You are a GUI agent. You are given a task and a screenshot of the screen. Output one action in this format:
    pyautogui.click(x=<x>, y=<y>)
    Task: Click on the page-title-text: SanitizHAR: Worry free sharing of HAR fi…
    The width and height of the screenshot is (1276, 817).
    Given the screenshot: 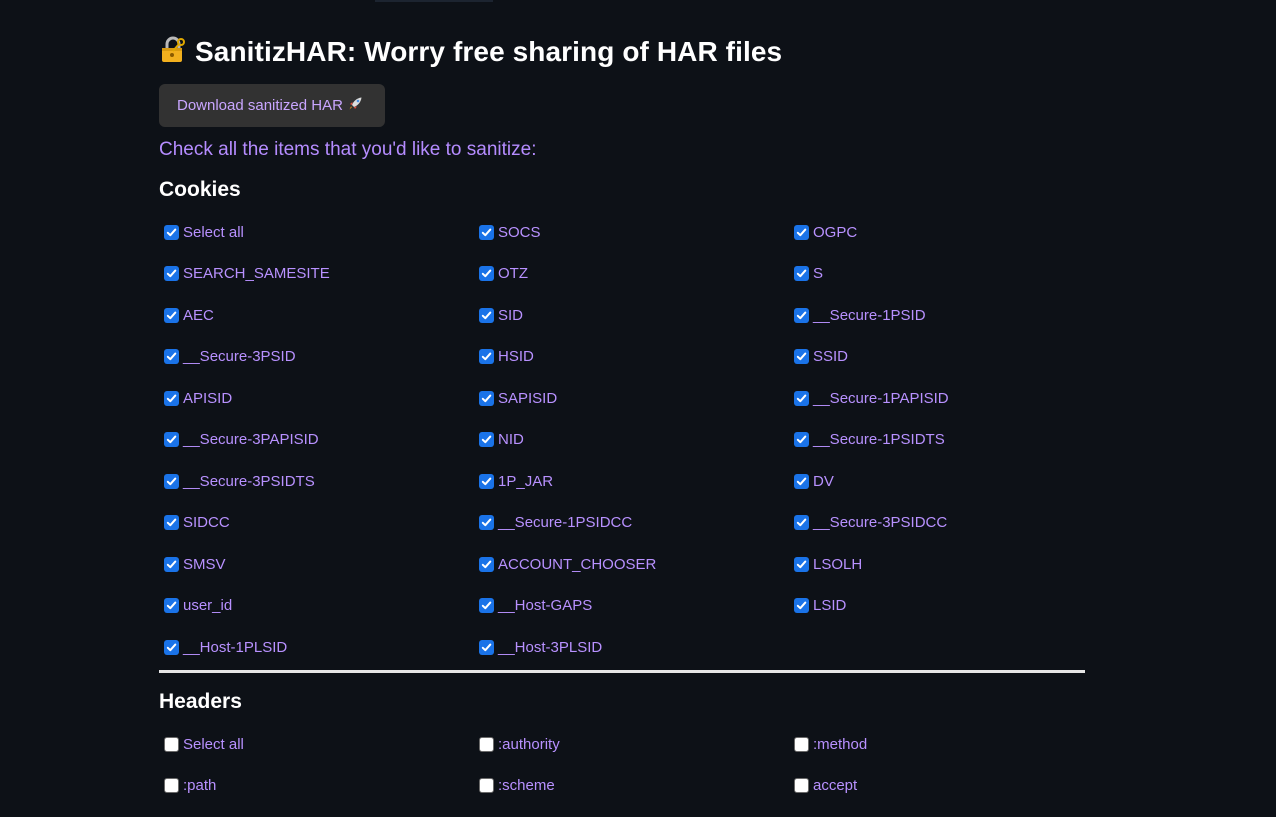 What is the action you would take?
    pyautogui.click(x=489, y=51)
    